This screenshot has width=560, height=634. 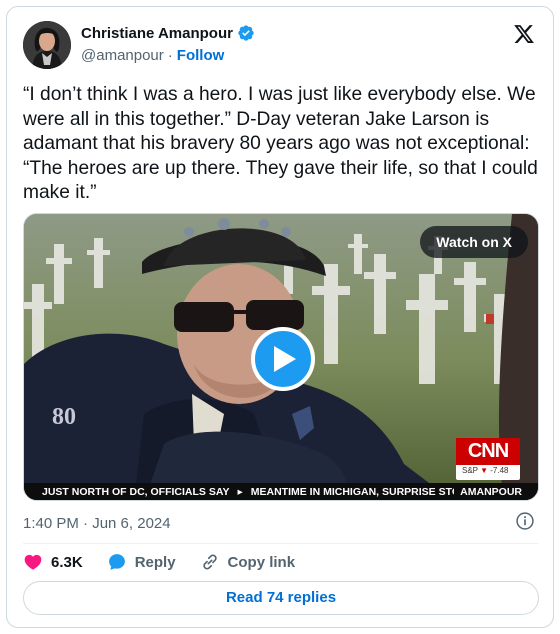 What do you see at coordinates (470, 470) in the screenshot?
I see `ticker-symbol: S&P` at bounding box center [470, 470].